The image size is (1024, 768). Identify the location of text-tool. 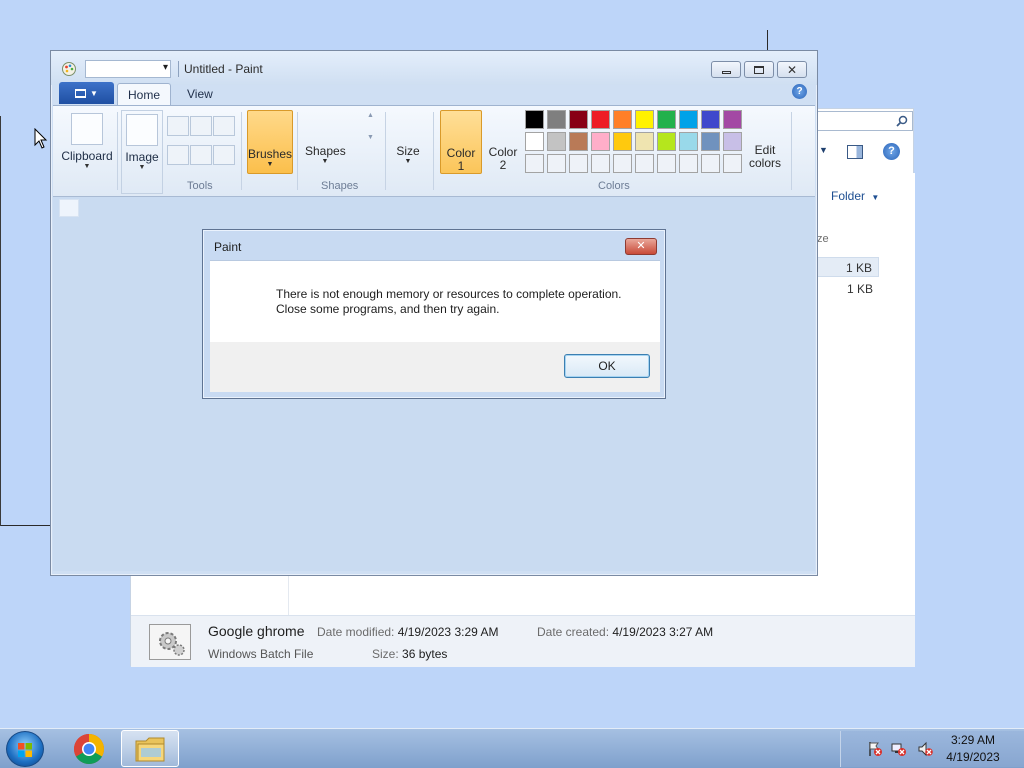
(224, 126).